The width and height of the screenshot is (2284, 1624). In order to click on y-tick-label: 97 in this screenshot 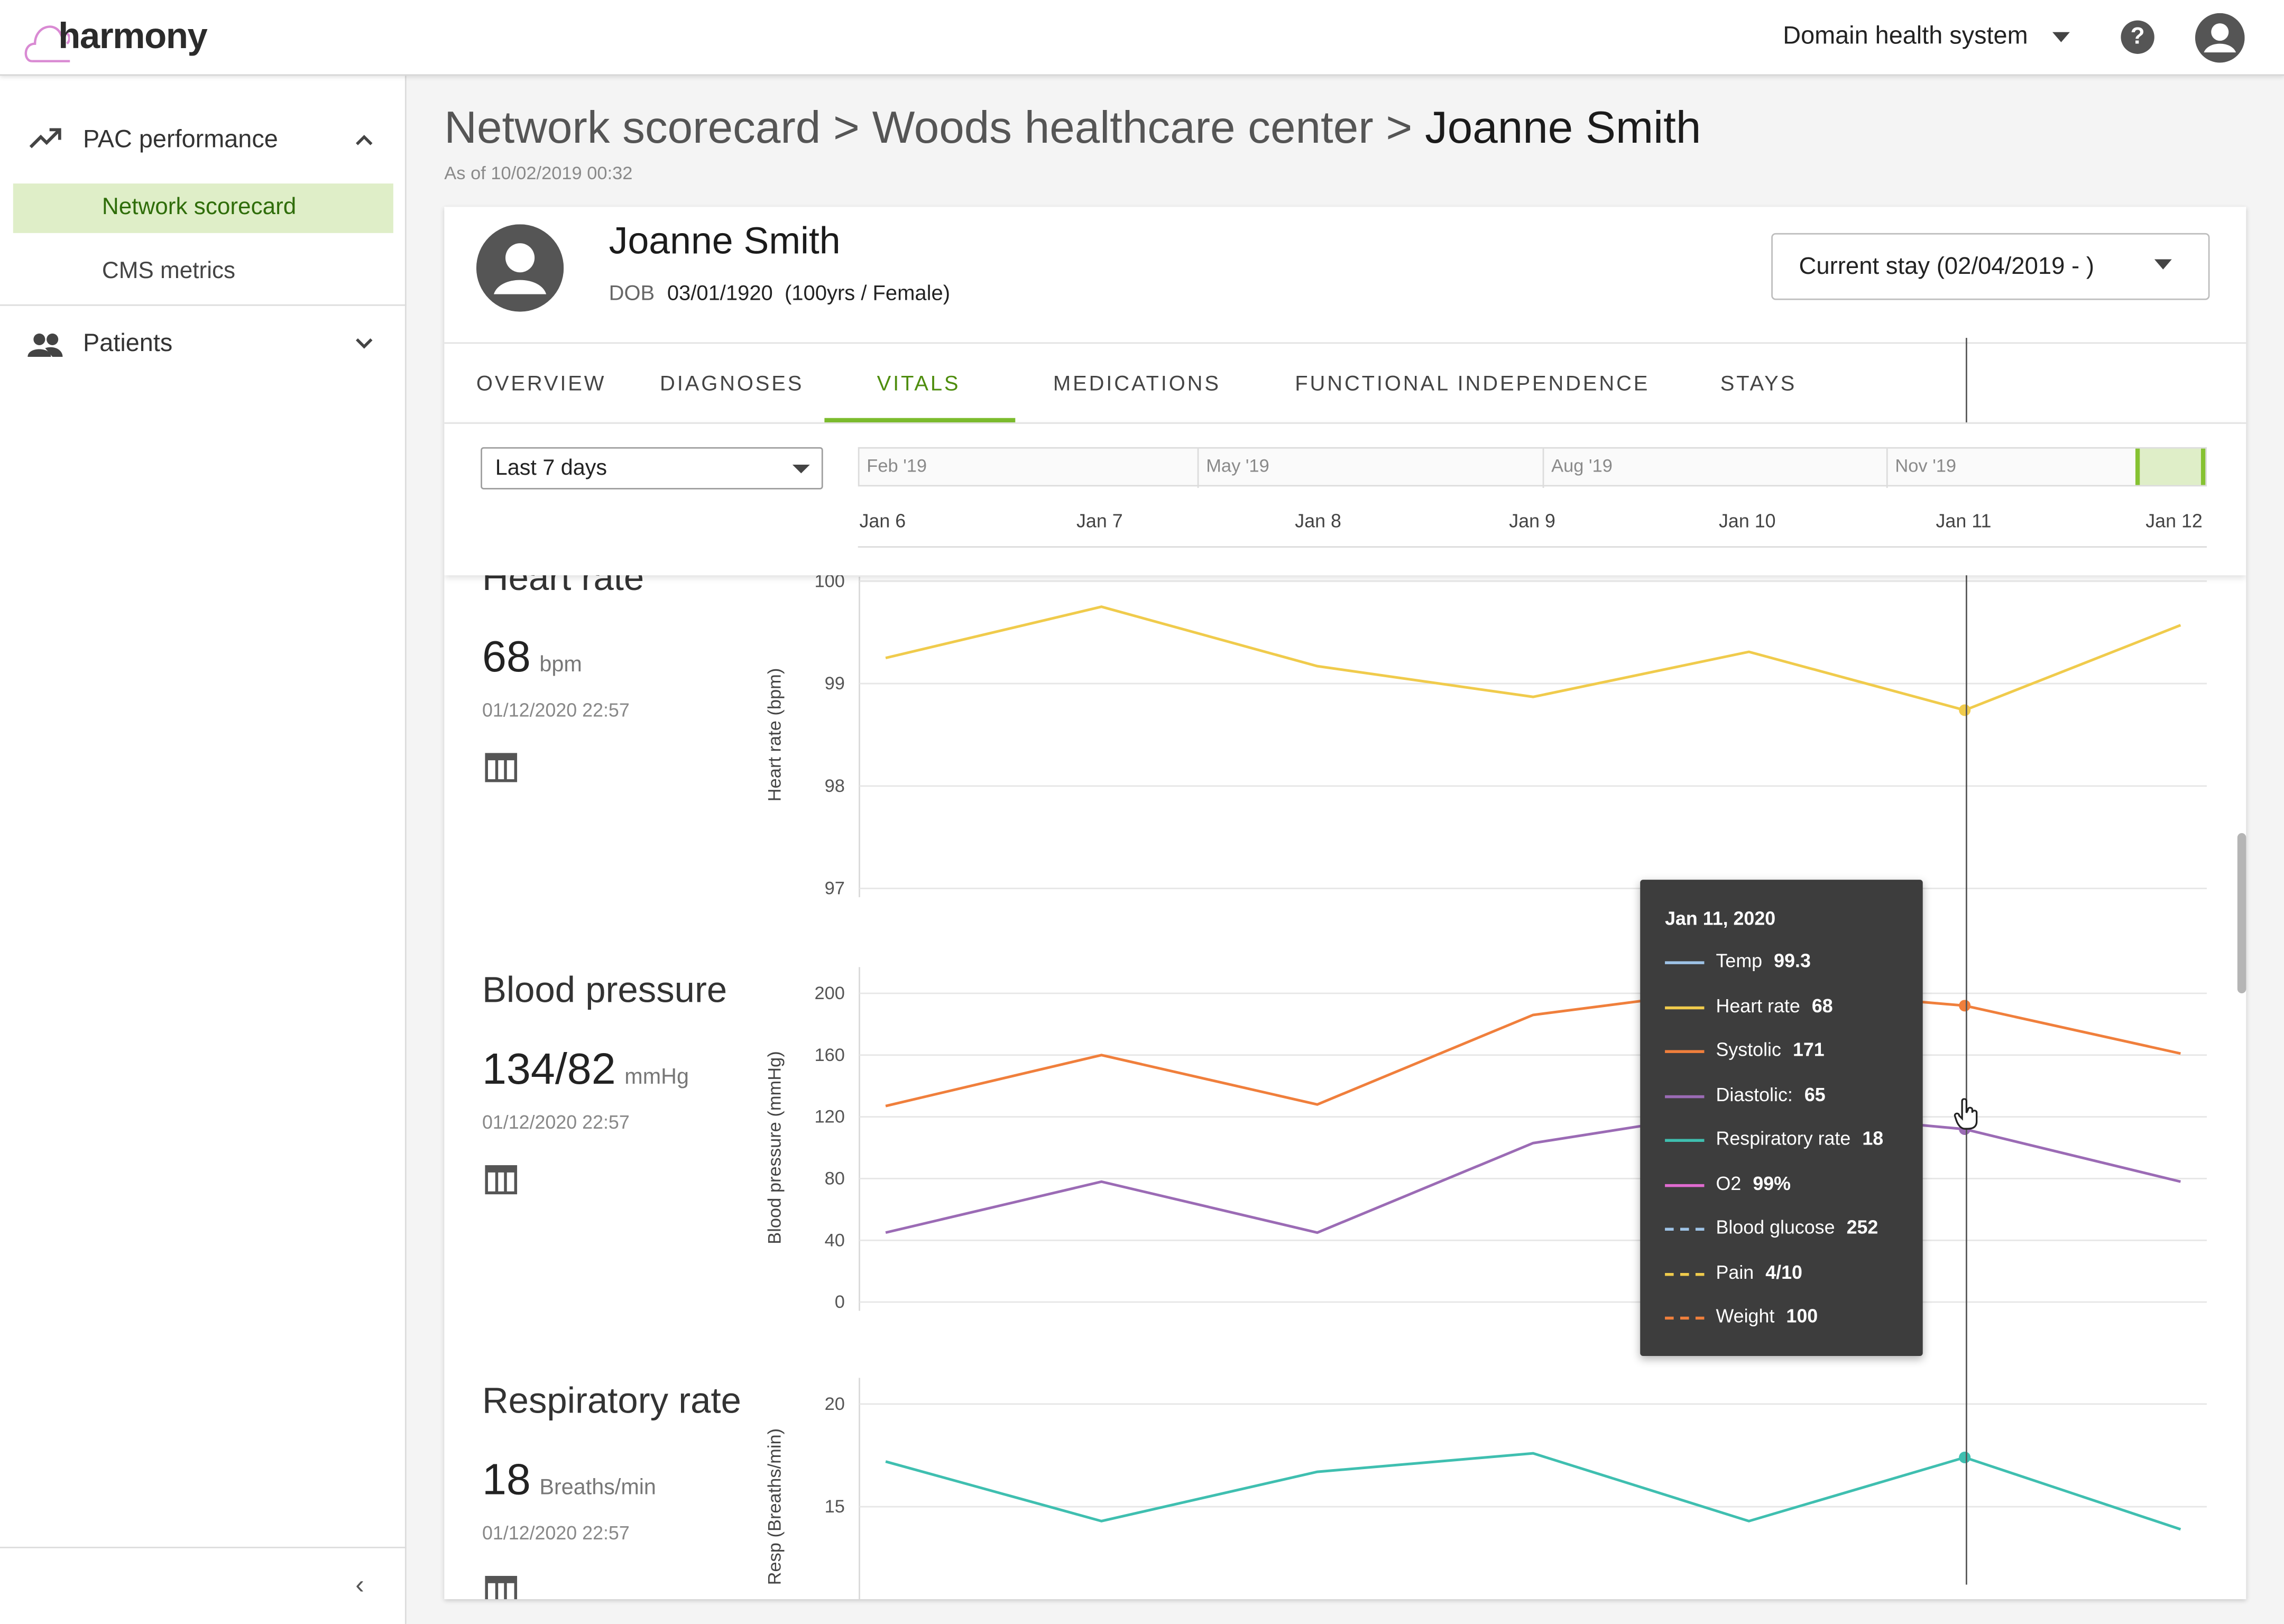, I will do `click(835, 889)`.